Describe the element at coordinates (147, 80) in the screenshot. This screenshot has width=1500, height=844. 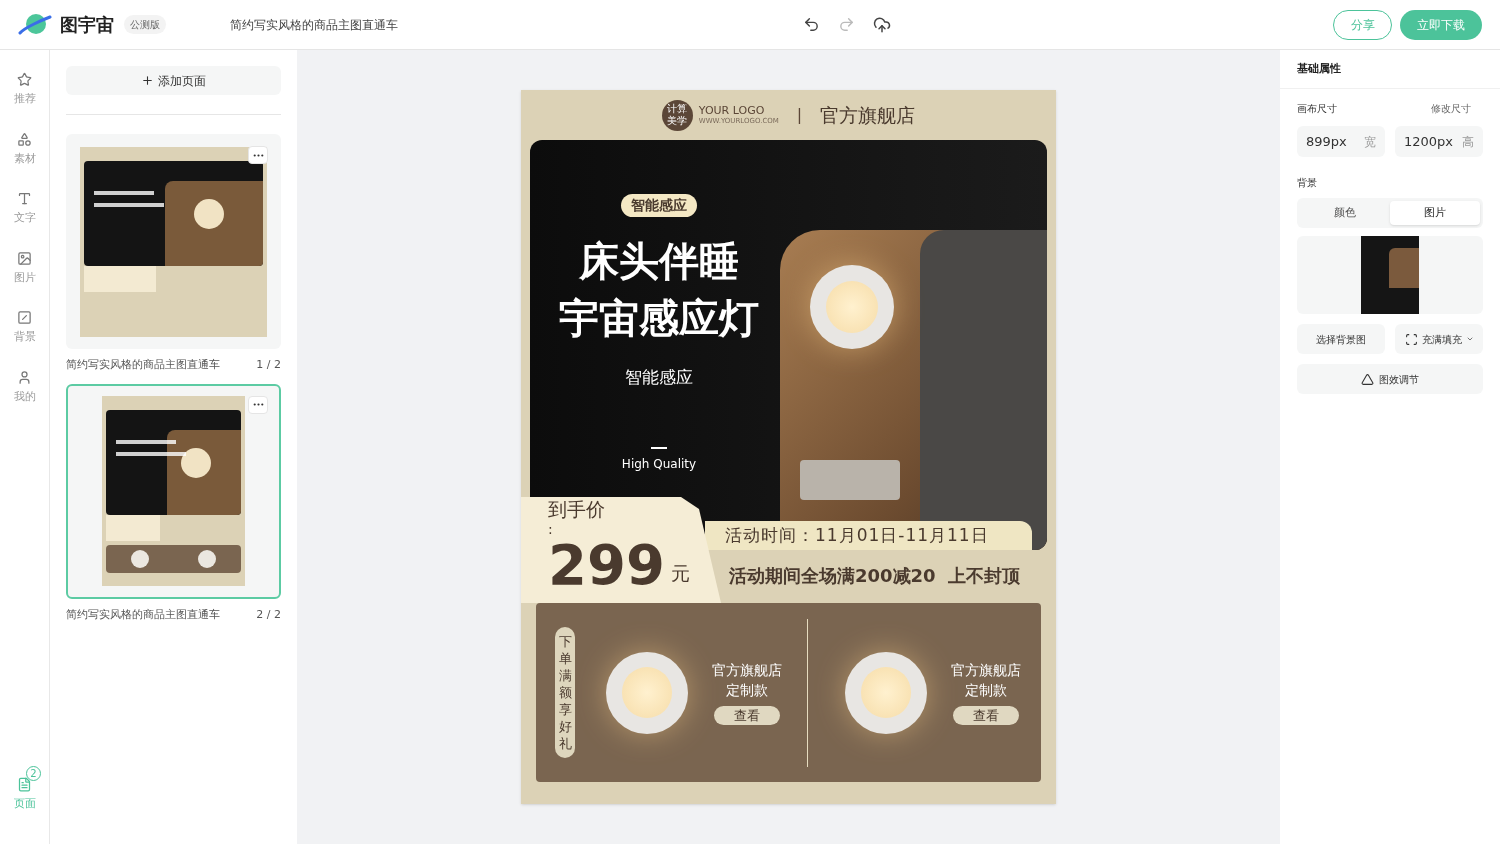
I see `plus-icon` at that location.